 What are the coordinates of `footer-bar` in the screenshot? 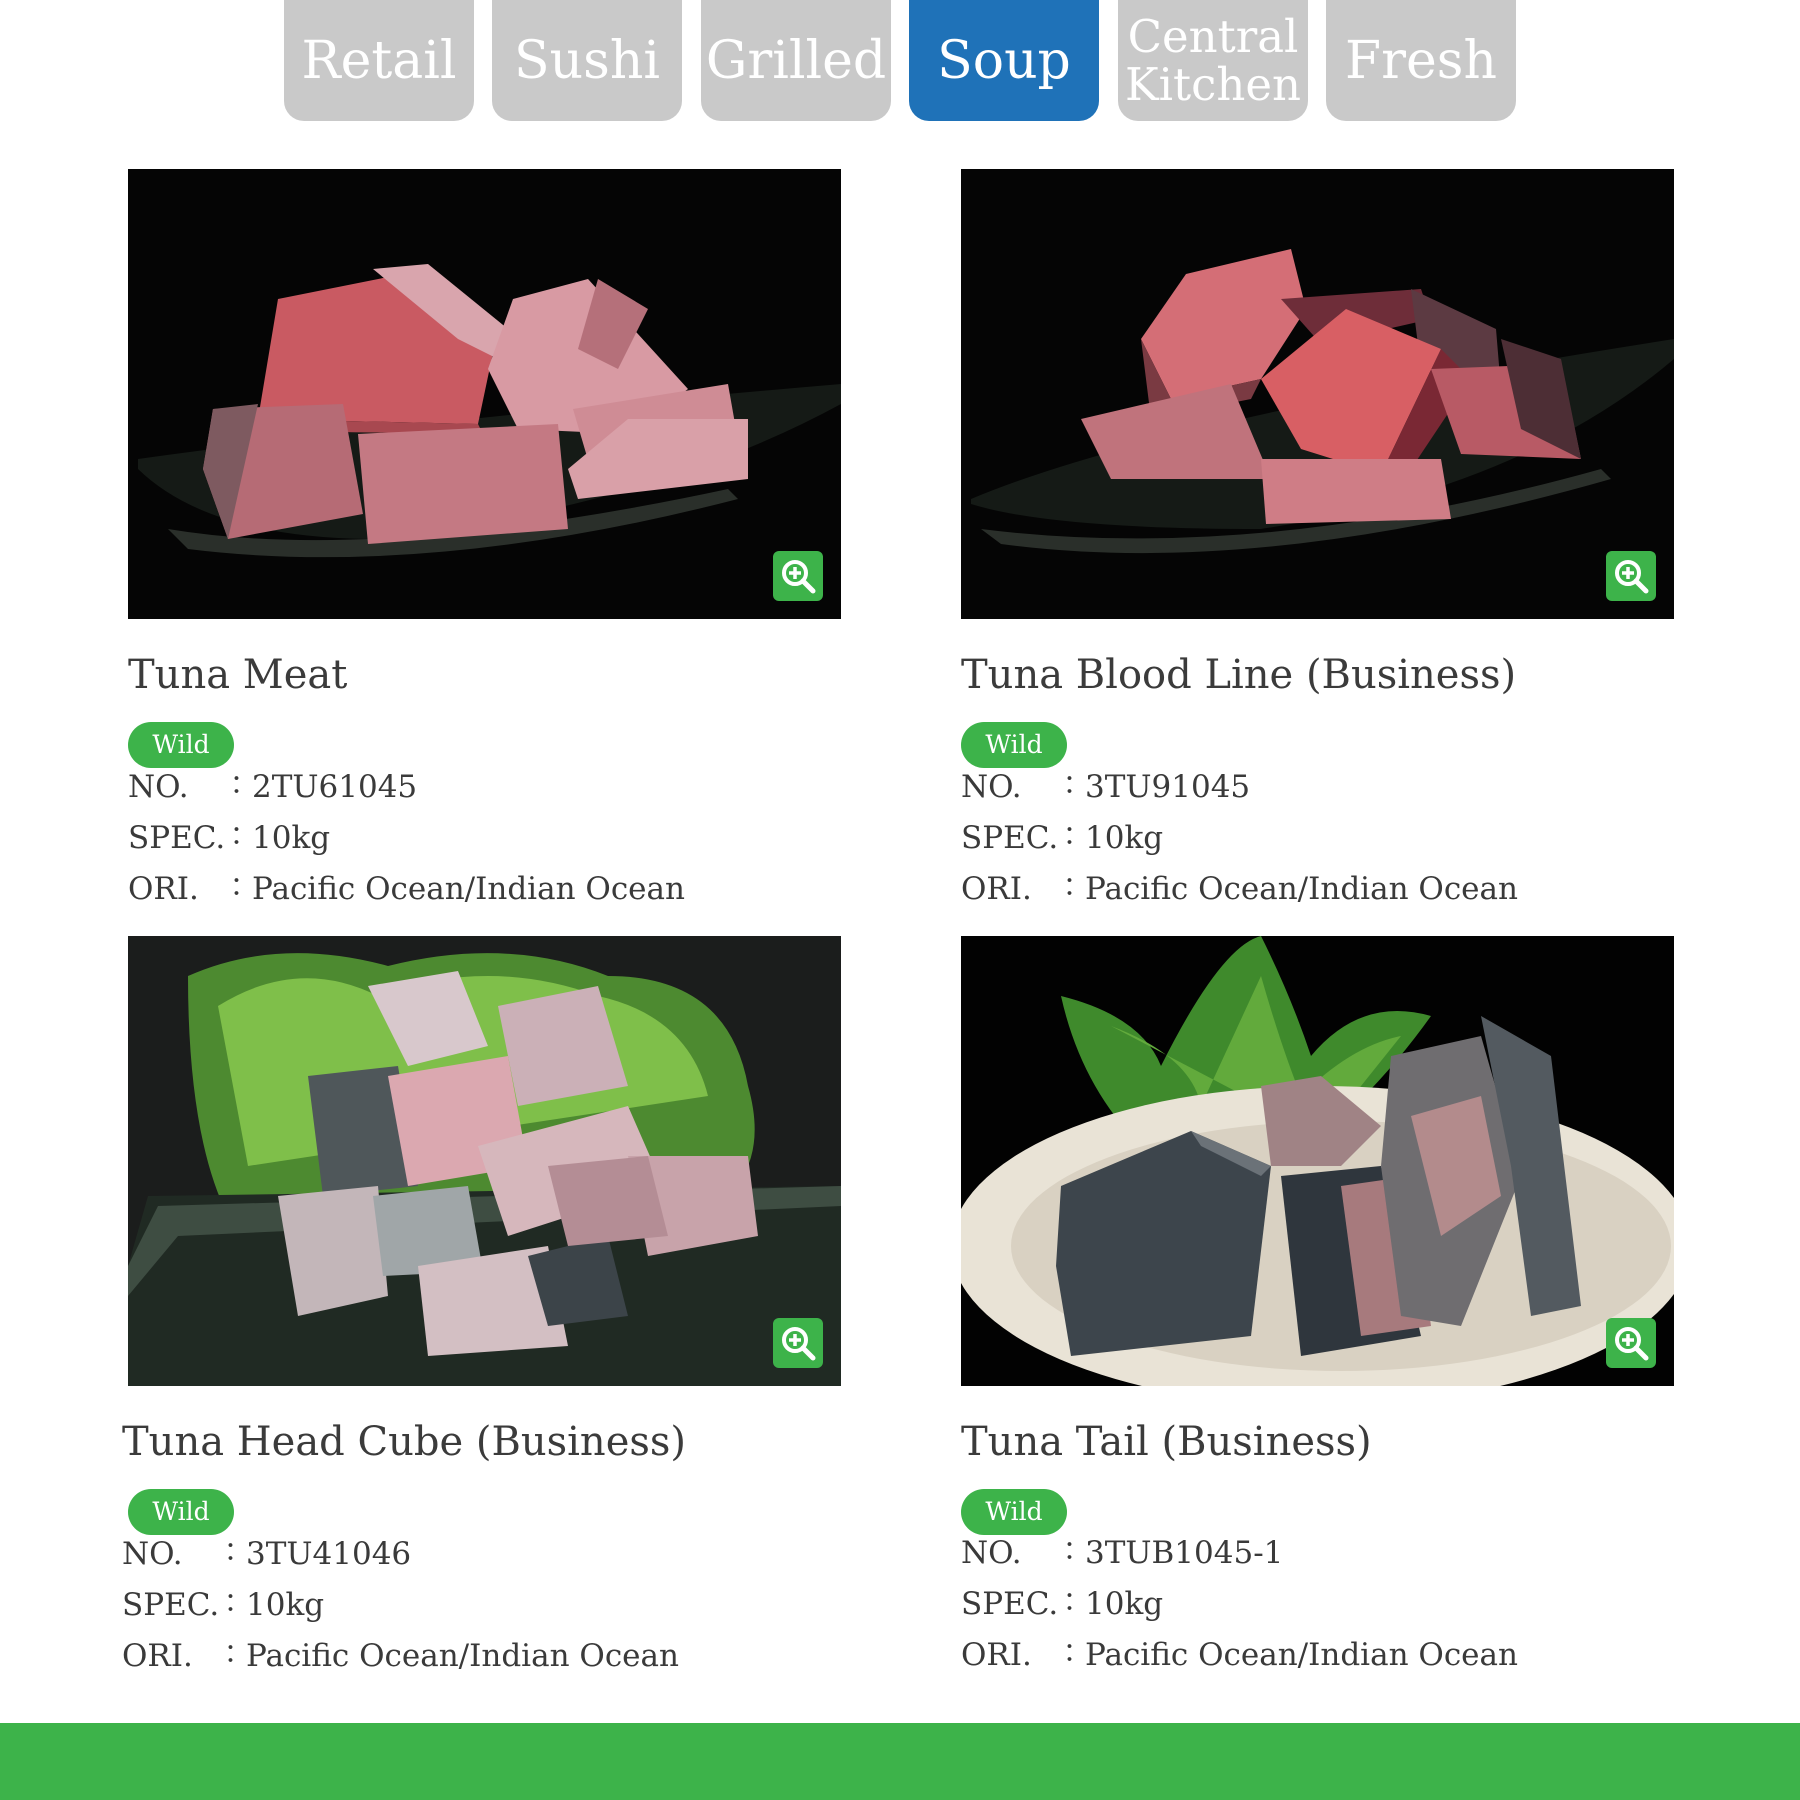 It's located at (900, 1761).